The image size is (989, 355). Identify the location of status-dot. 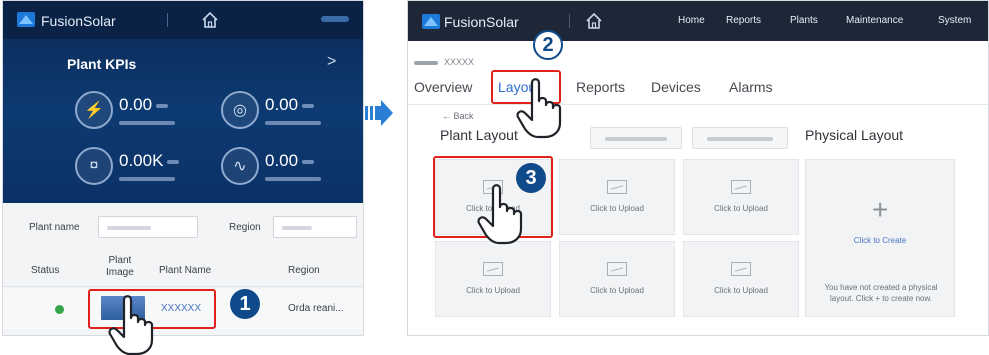
(59, 309).